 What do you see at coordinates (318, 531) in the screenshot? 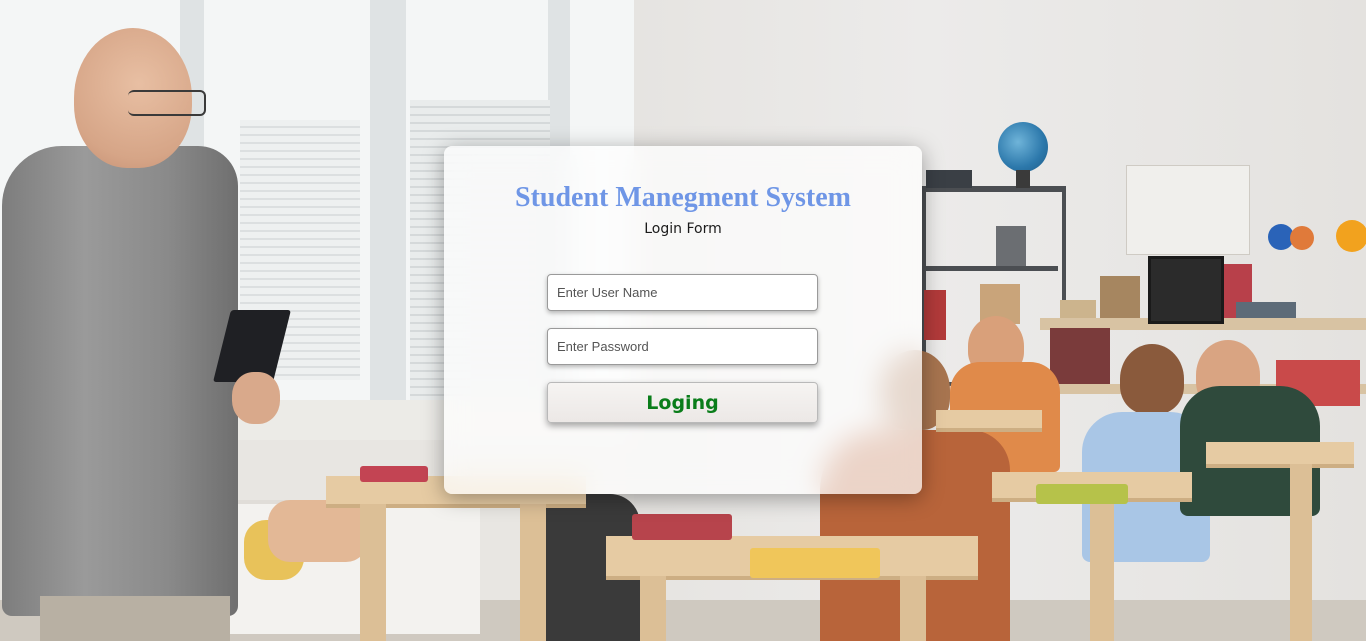
I see `cushion` at bounding box center [318, 531].